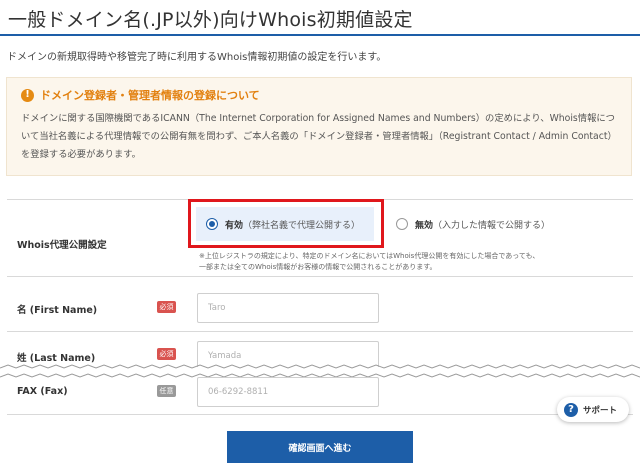  I want to click on optional-badge: 任意, so click(166, 391).